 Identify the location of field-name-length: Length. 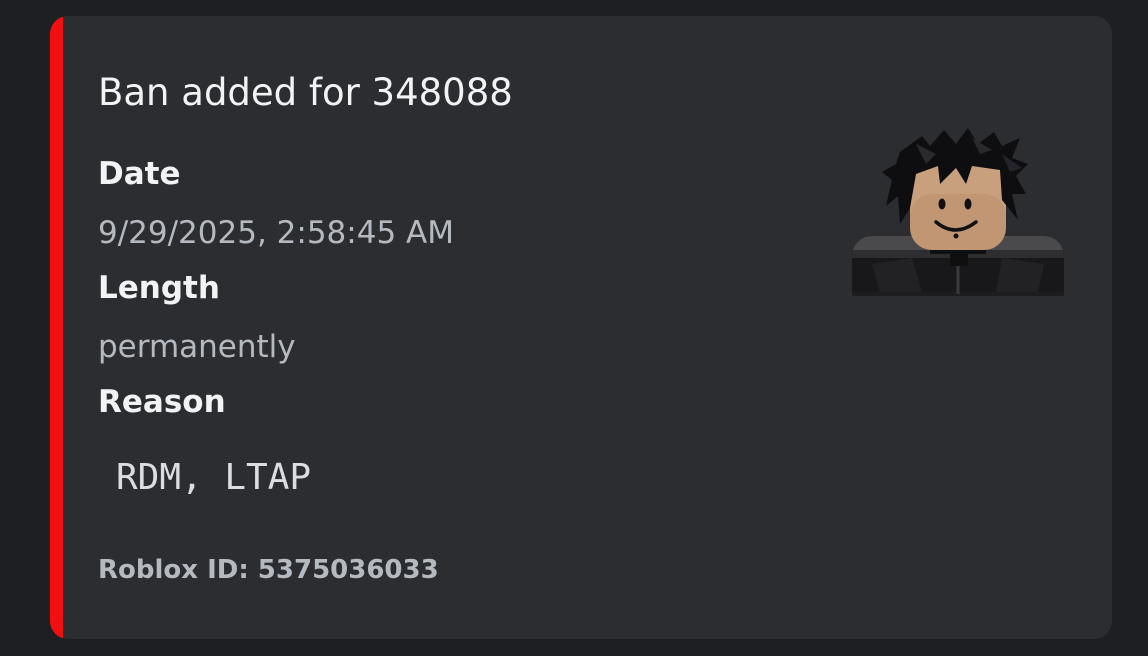
(159, 288).